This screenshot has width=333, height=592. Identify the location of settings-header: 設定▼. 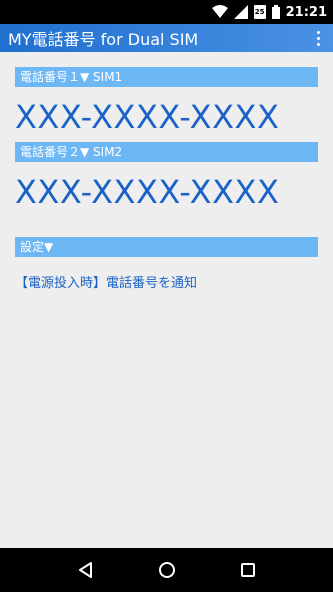
(166, 247).